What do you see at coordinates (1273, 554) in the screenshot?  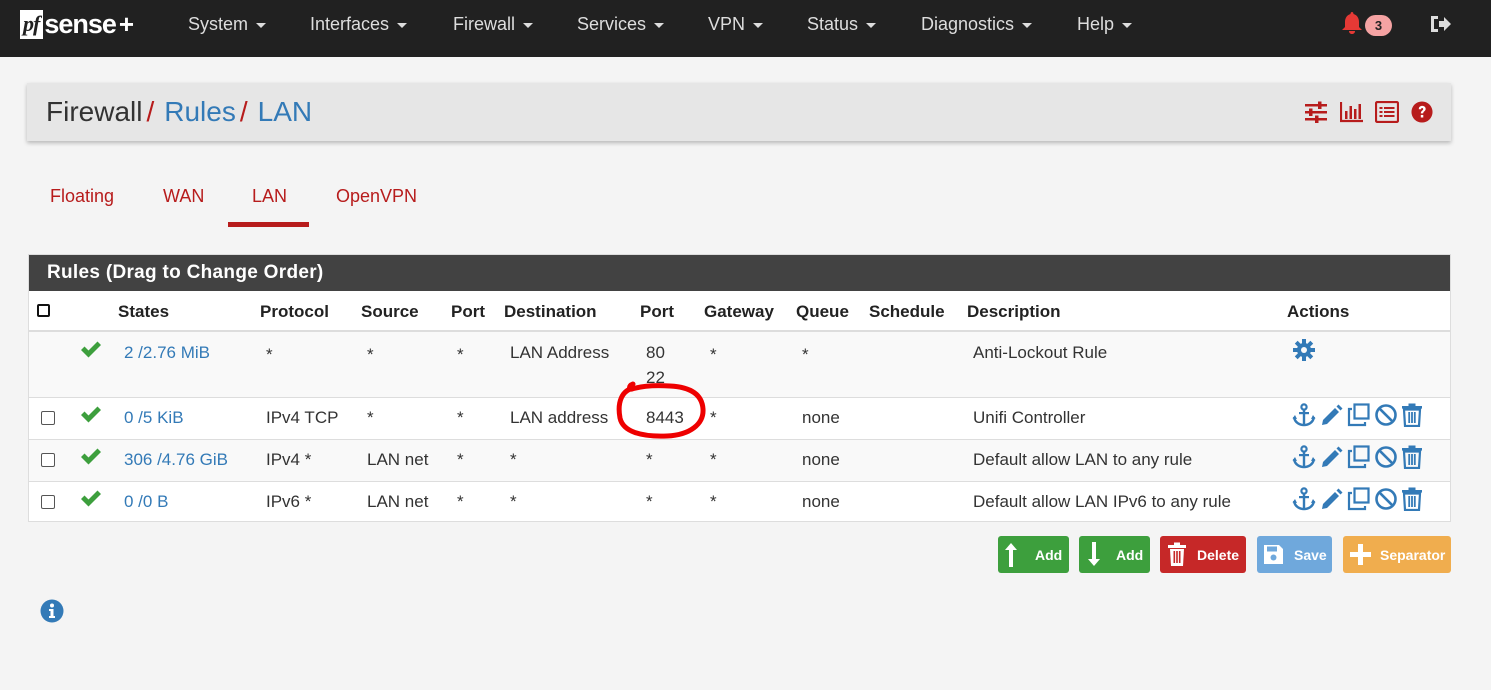 I see `floppy-icon` at bounding box center [1273, 554].